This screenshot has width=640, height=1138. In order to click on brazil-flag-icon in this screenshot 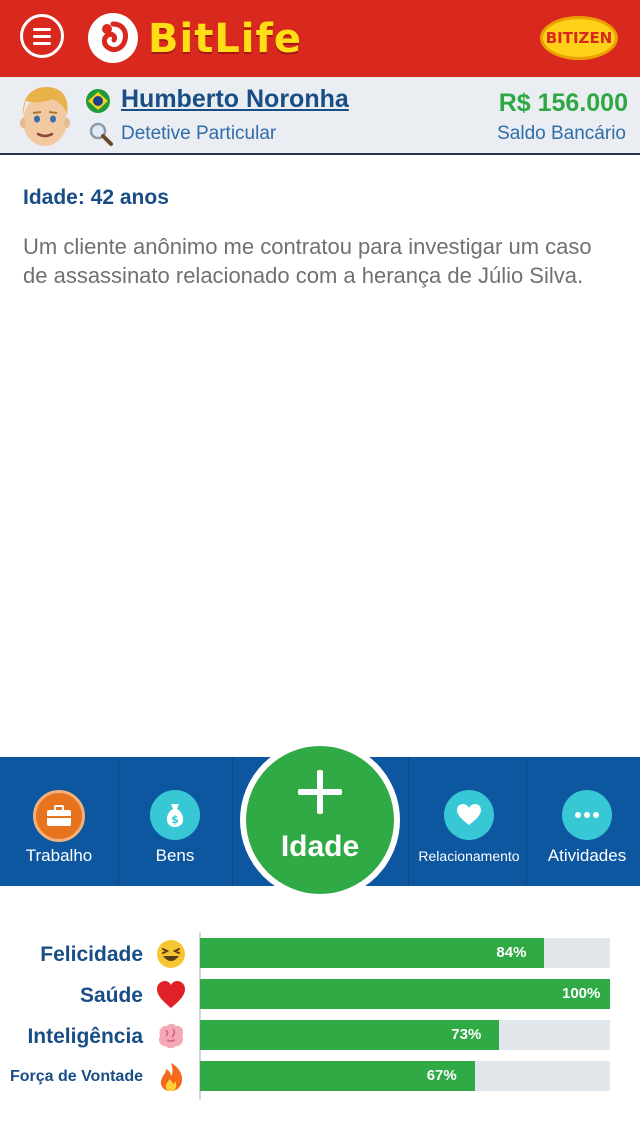, I will do `click(98, 101)`.